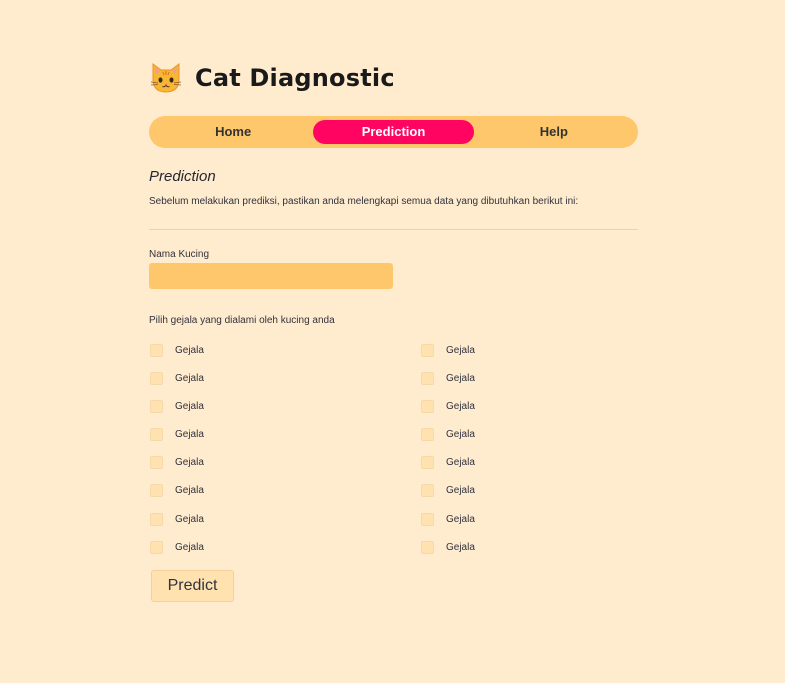  I want to click on divider, so click(393, 229).